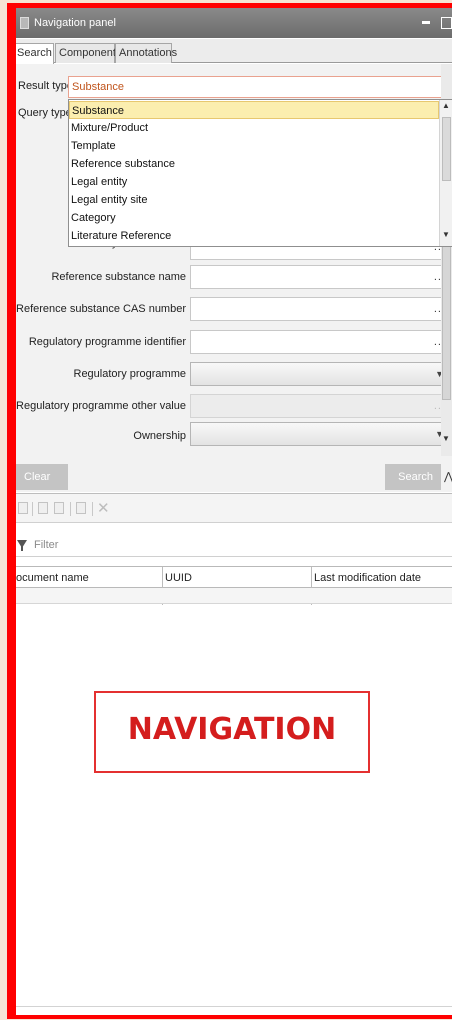 The image size is (452, 1020). What do you see at coordinates (98, 87) in the screenshot?
I see `result-type-value: Substance` at bounding box center [98, 87].